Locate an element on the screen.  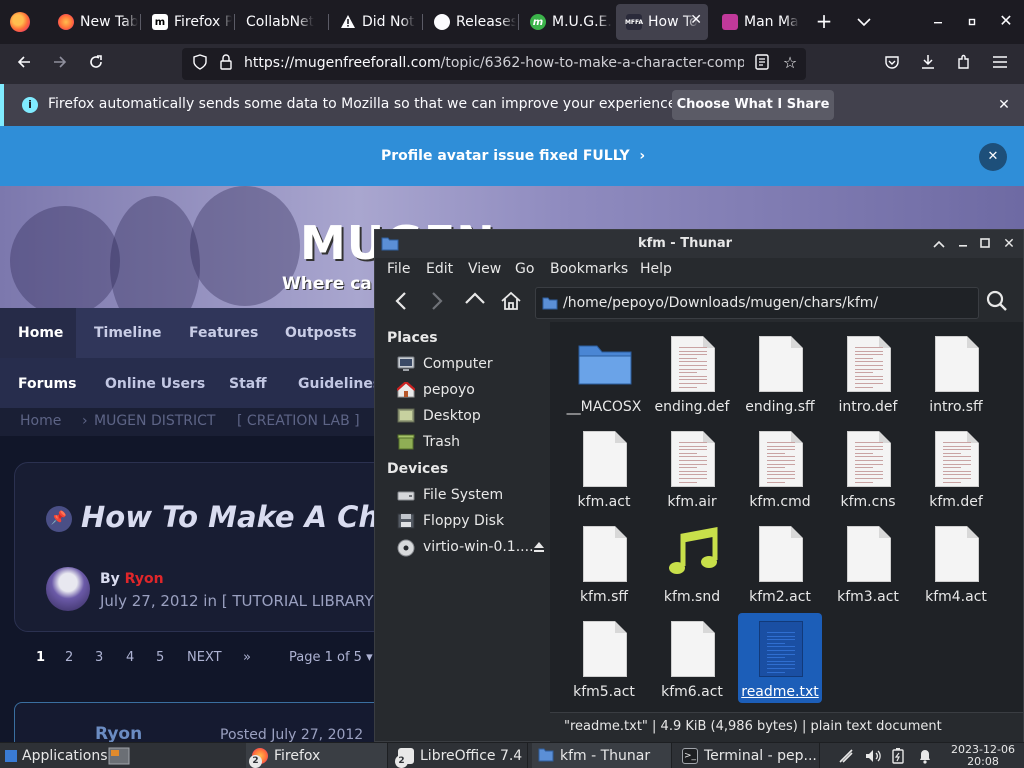
file-item: kfm.cns is located at coordinates (868, 468).